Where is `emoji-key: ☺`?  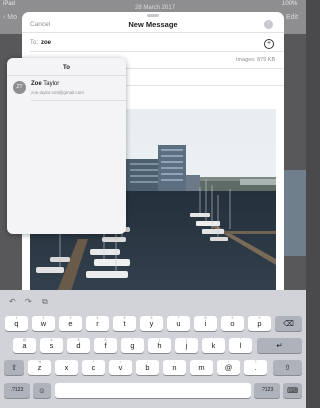 emoji-key: ☺ is located at coordinates (42, 390).